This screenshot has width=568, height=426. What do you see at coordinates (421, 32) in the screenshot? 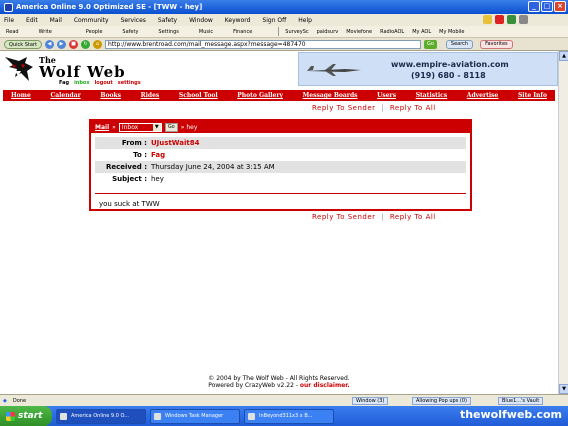
I see `toolbar-myaol: My AOL` at bounding box center [421, 32].